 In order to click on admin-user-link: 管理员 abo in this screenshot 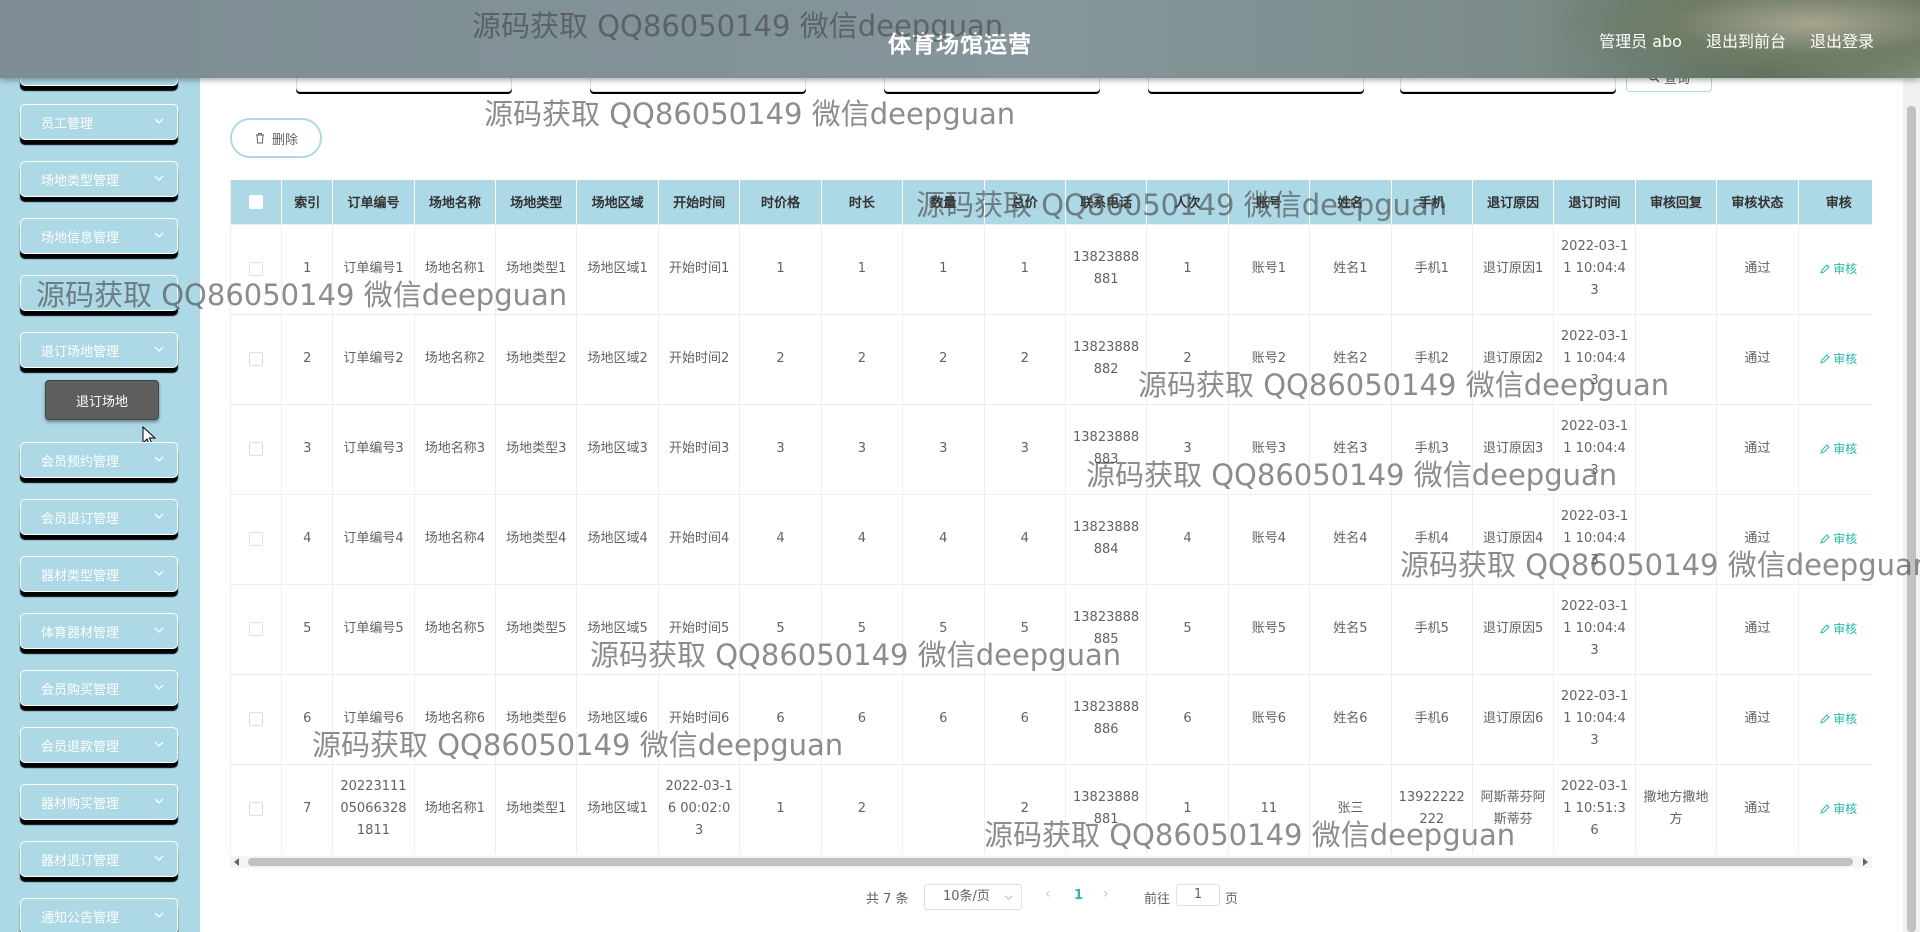, I will do `click(1640, 40)`.